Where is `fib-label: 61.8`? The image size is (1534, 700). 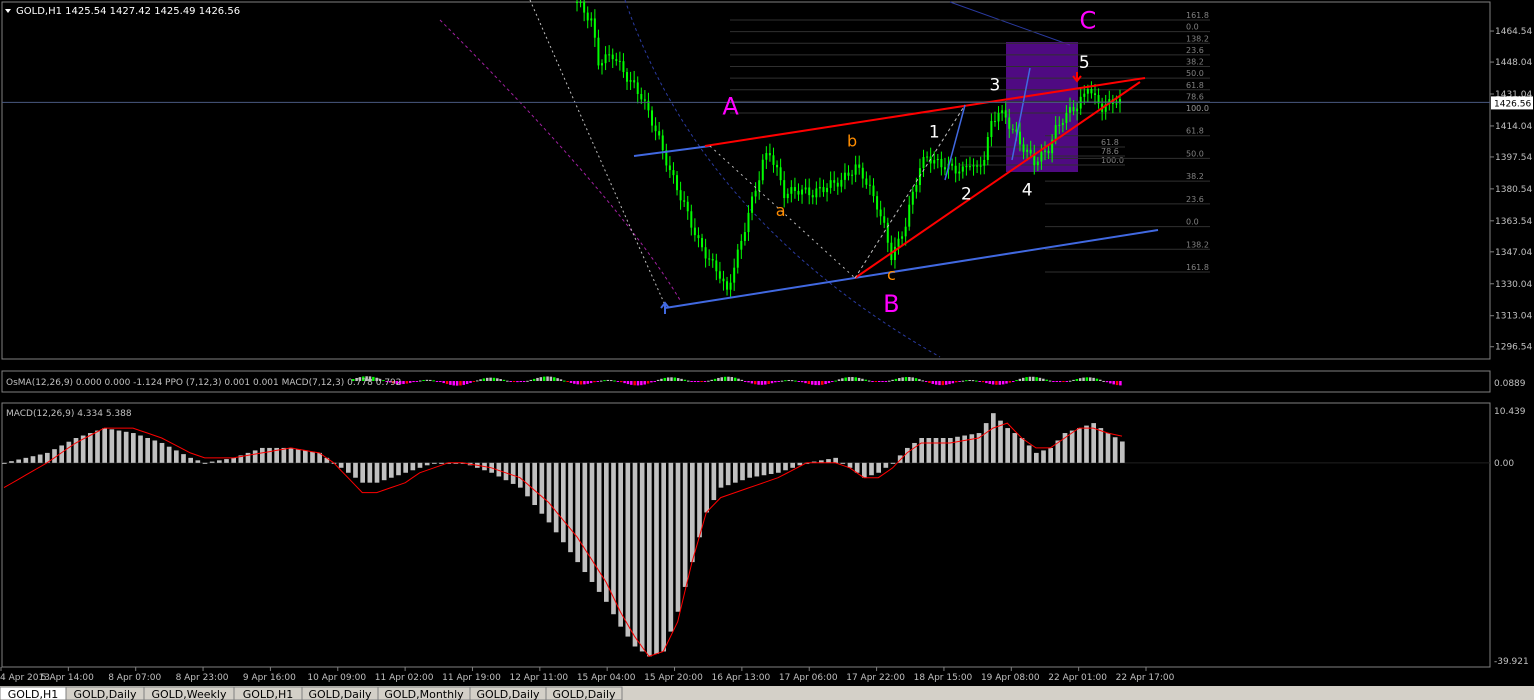 fib-label: 61.8 is located at coordinates (1110, 142).